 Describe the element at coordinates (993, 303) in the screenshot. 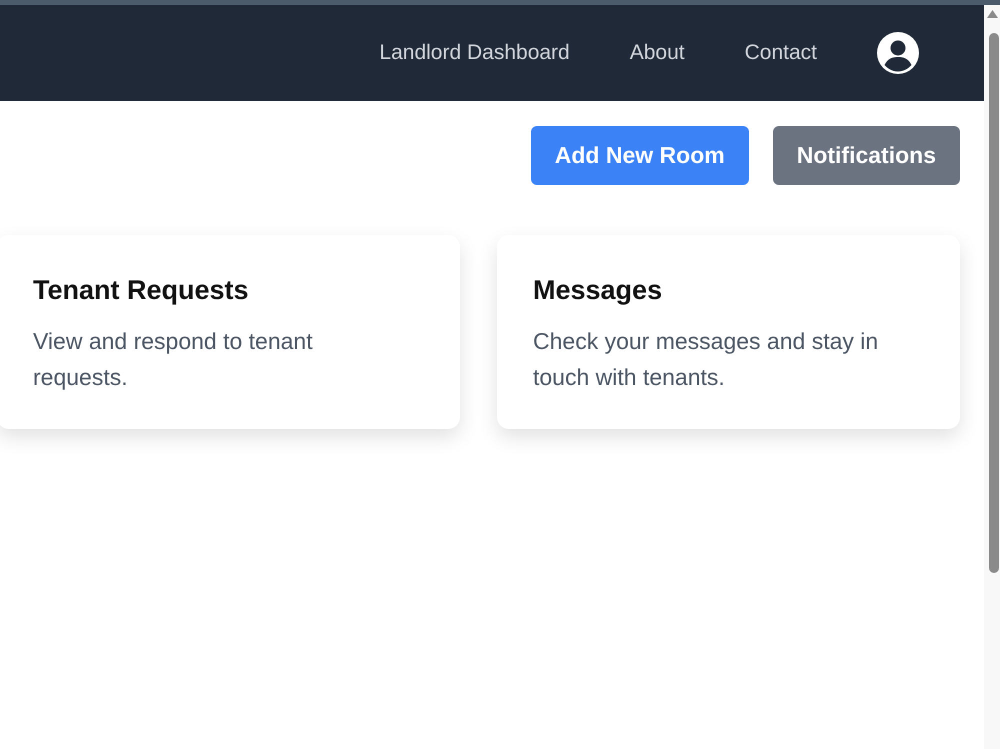

I see `scrollbar-thumb` at that location.